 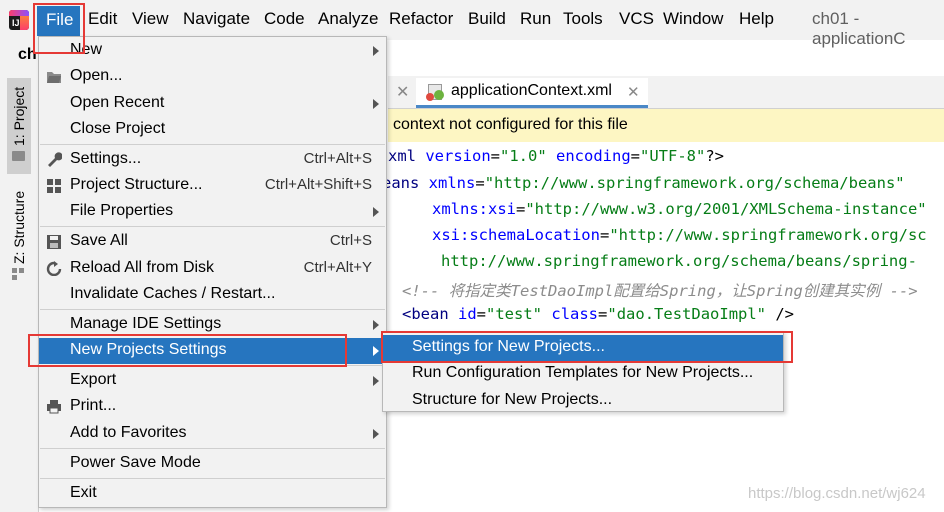 I want to click on menu-tools: Tools, so click(x=583, y=19).